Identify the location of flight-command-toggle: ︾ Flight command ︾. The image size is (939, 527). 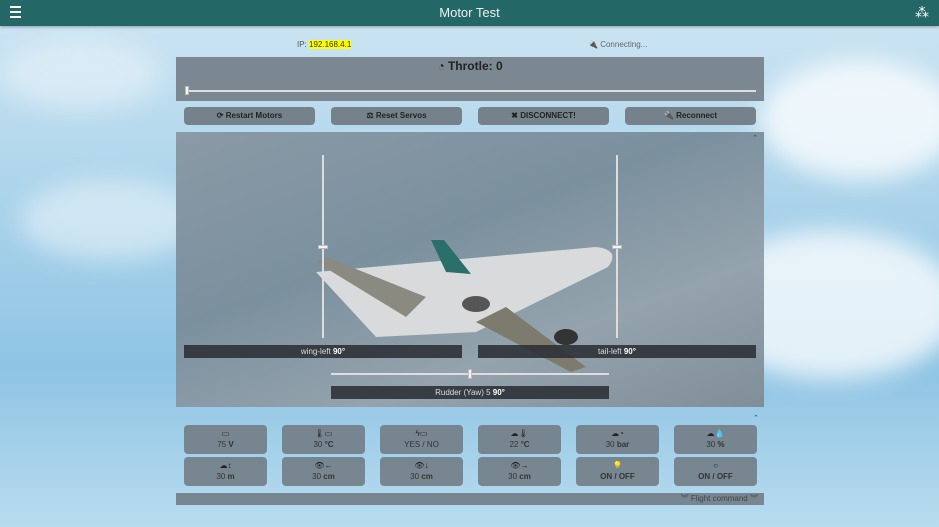
(470, 499).